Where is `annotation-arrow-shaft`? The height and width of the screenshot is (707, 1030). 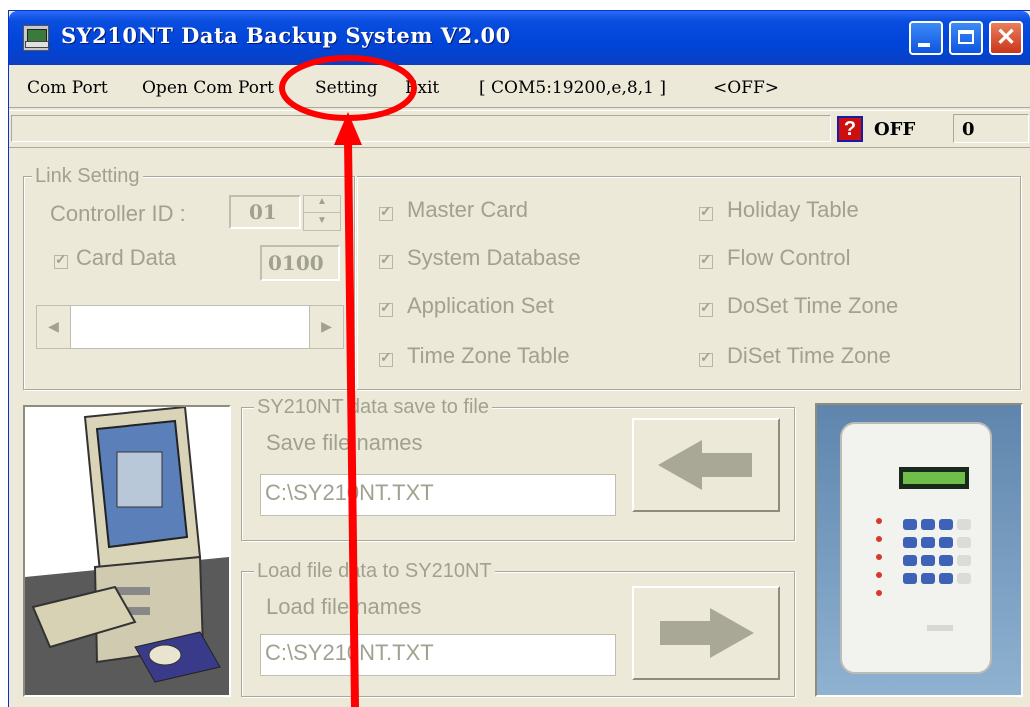 annotation-arrow-shaft is located at coordinates (351, 423).